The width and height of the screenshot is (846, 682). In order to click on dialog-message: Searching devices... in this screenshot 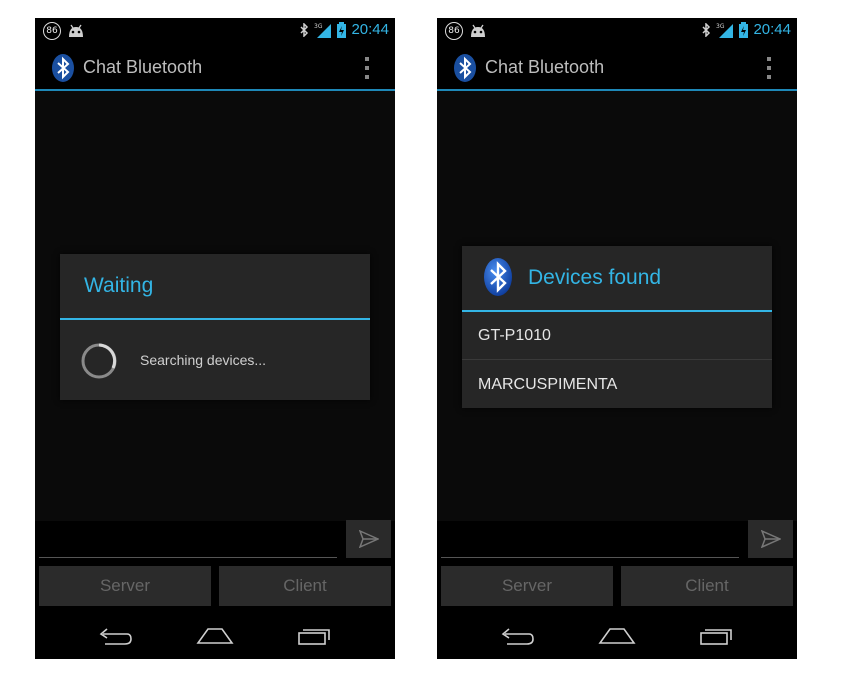, I will do `click(203, 360)`.